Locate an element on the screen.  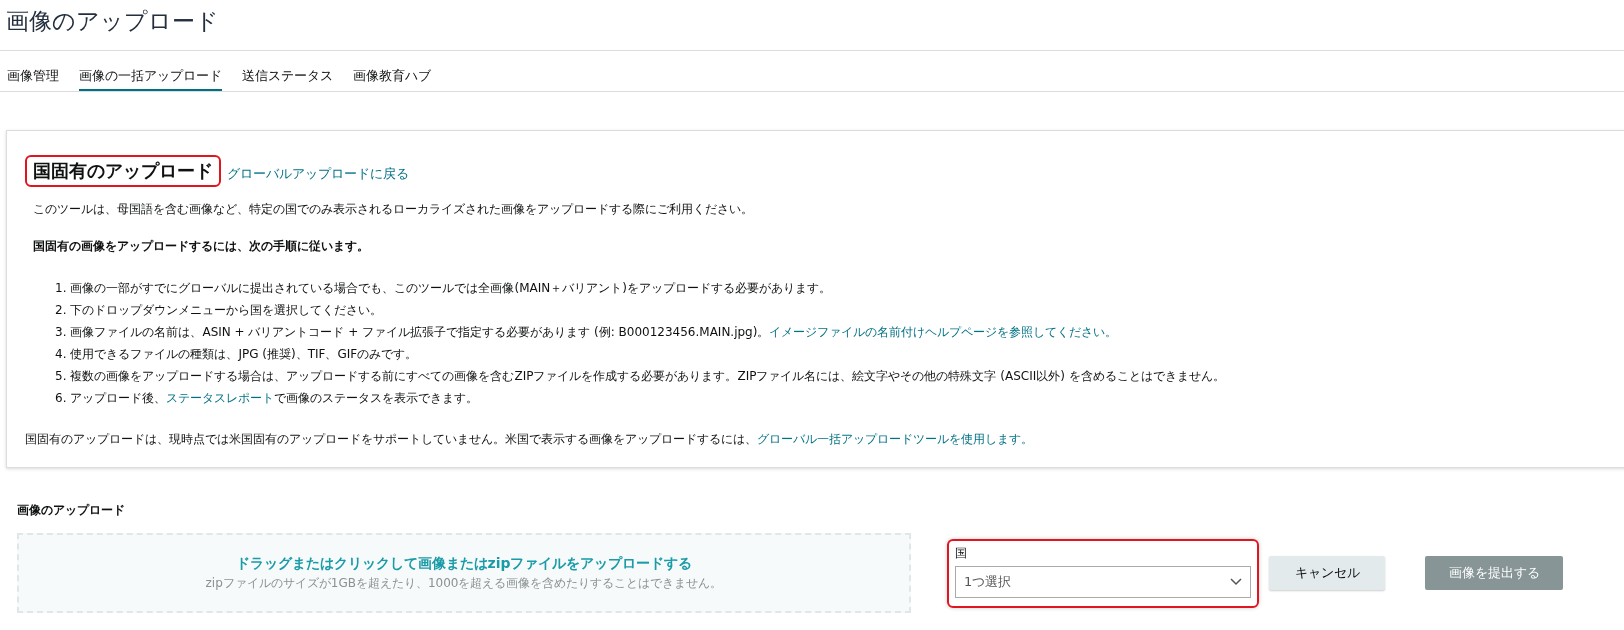
step-number: 1. is located at coordinates (61, 288).